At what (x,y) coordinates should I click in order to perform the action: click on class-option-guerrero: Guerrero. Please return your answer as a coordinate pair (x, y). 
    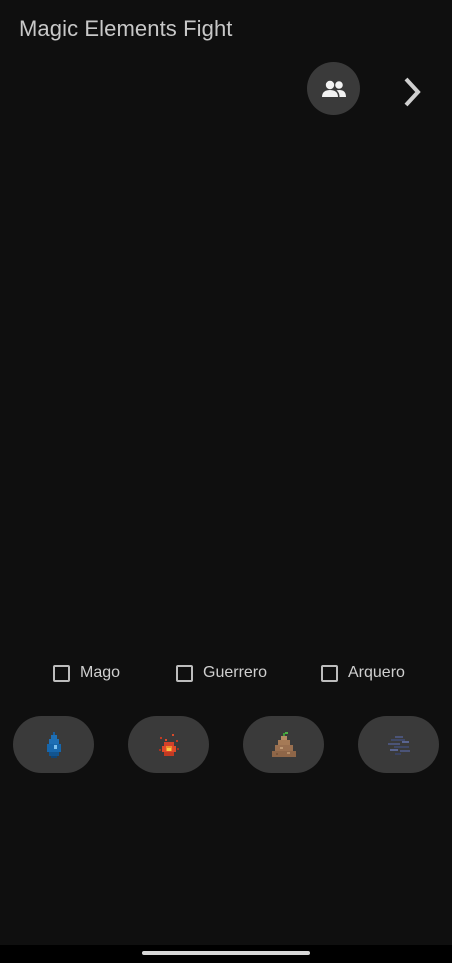
    Looking at the image, I should click on (221, 673).